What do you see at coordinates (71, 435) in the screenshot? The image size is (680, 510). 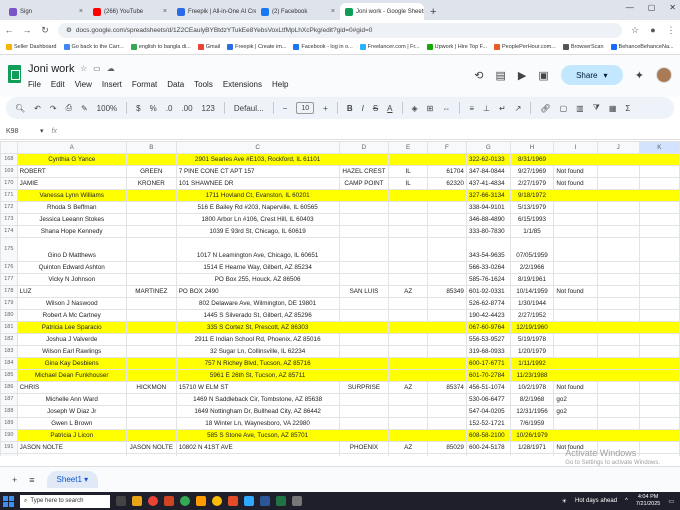 I see `cell-a: Patricia J Licon` at bounding box center [71, 435].